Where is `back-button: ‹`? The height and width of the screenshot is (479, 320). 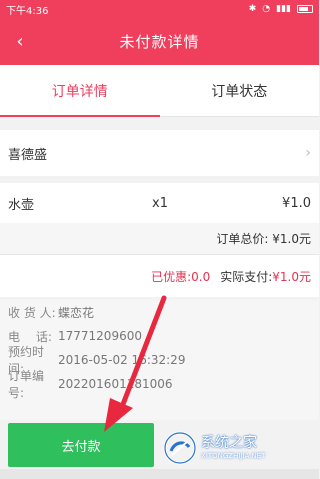
back-button: ‹ is located at coordinates (20, 41).